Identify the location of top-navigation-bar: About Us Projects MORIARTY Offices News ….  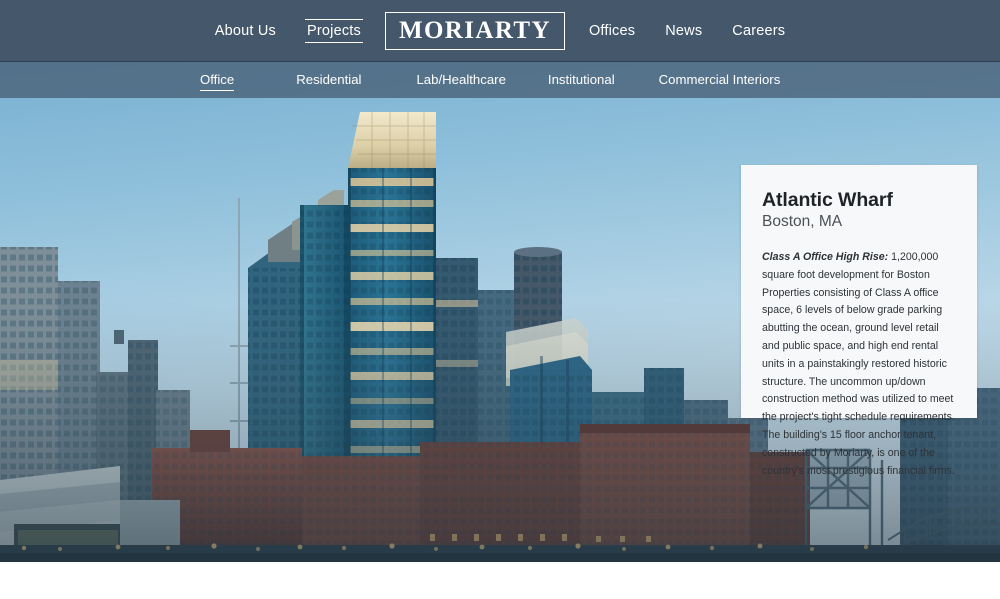
(500, 31).